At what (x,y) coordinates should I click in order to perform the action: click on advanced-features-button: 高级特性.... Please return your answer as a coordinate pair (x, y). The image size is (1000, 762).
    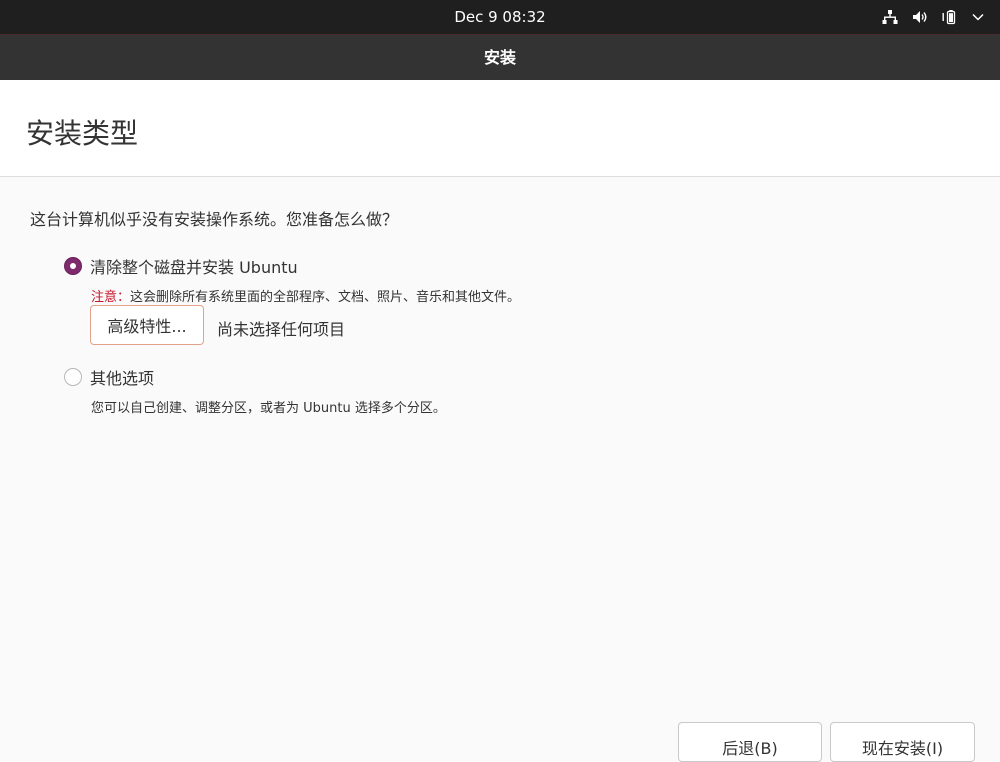
    Looking at the image, I should click on (147, 325).